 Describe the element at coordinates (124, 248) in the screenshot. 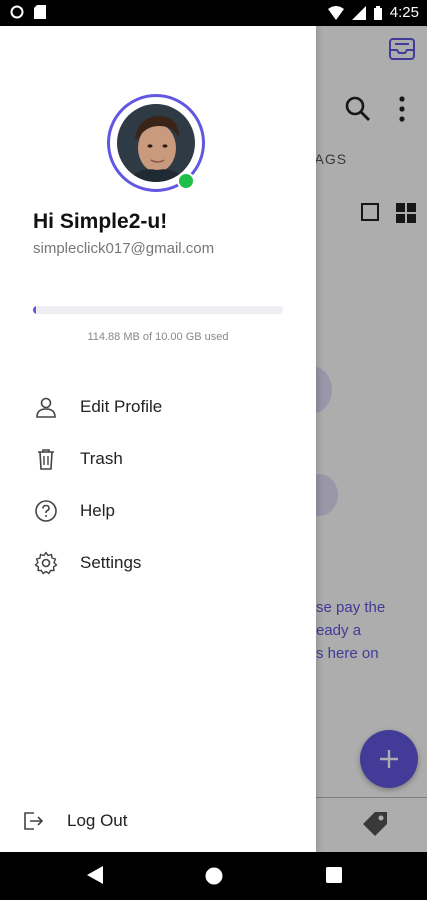

I see `user-email: simpleclick017@gmail.com` at that location.